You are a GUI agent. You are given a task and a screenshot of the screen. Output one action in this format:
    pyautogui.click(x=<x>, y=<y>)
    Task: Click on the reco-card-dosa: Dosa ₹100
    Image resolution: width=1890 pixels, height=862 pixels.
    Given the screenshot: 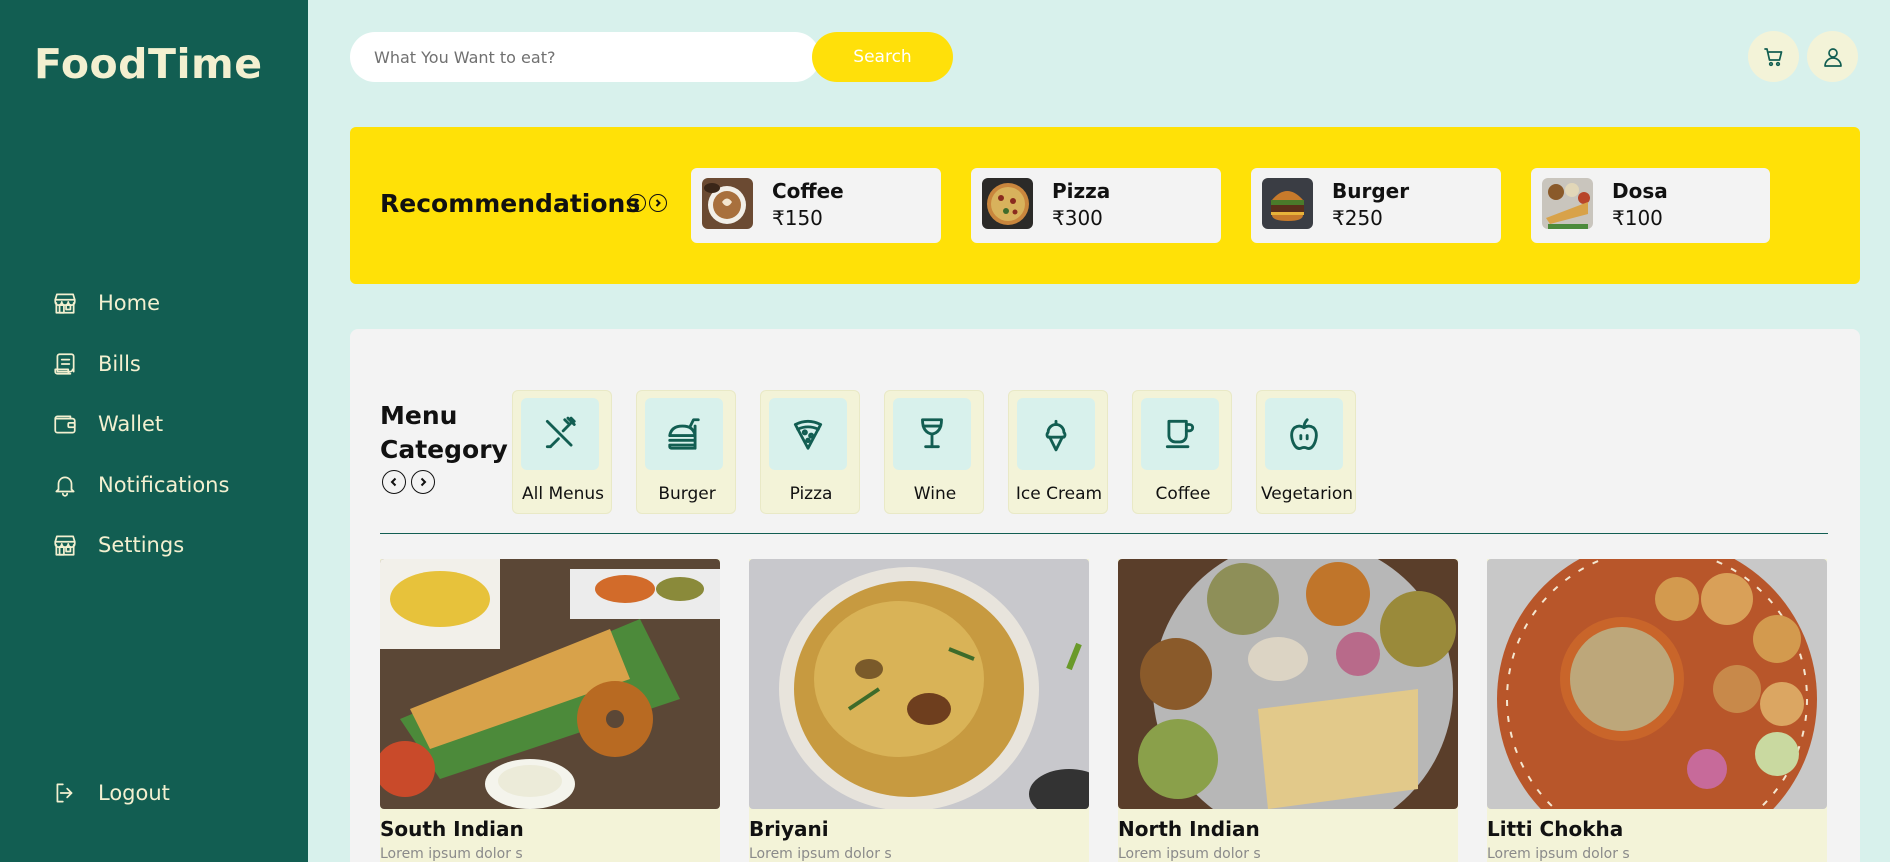 What is the action you would take?
    pyautogui.click(x=1650, y=205)
    